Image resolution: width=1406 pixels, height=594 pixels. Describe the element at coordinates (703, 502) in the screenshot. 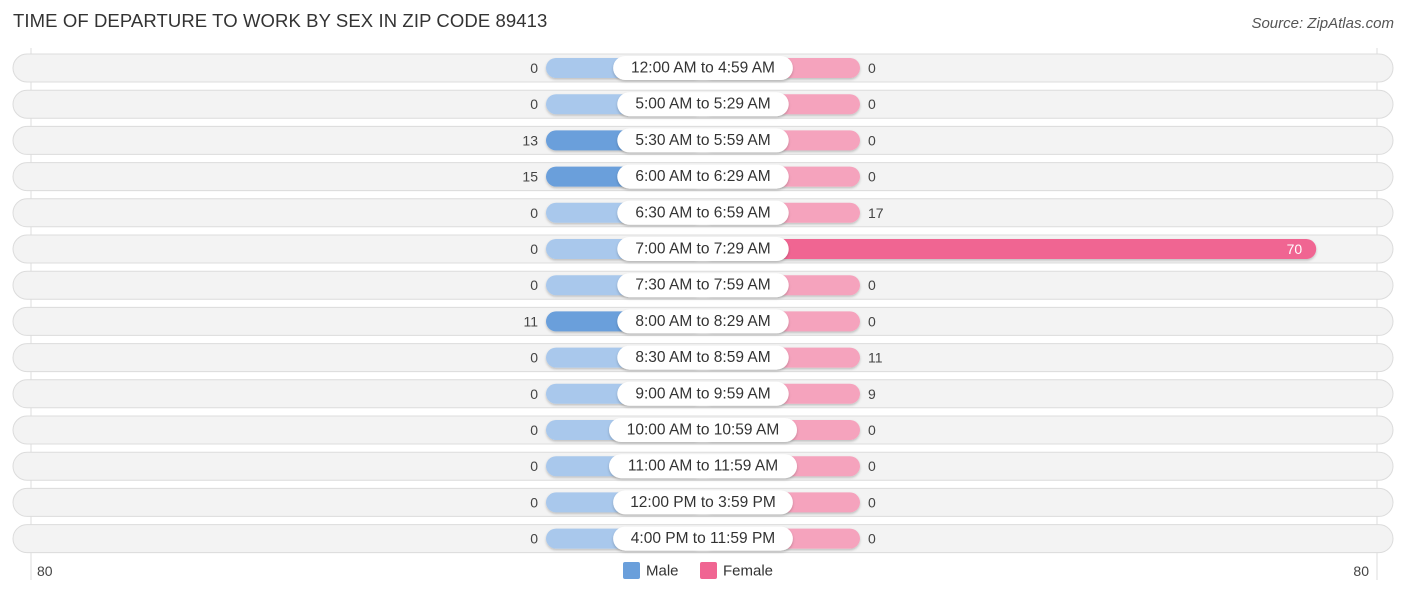

I see `category-label: 12:00 PM to 3:59 PM` at that location.